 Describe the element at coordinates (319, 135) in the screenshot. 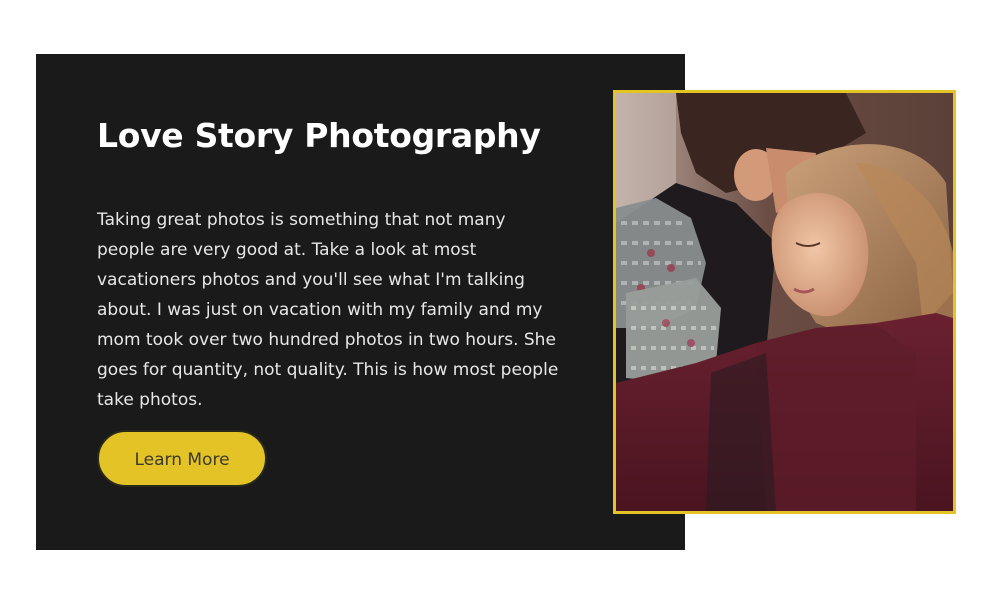

I see `section-title: Love Story Photography` at that location.